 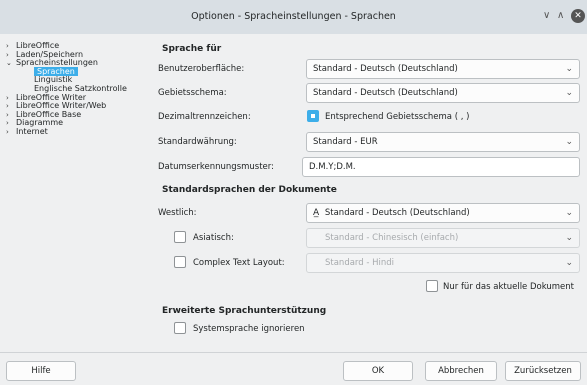 What do you see at coordinates (79, 131) in the screenshot?
I see `tree-item: › Internet` at bounding box center [79, 131].